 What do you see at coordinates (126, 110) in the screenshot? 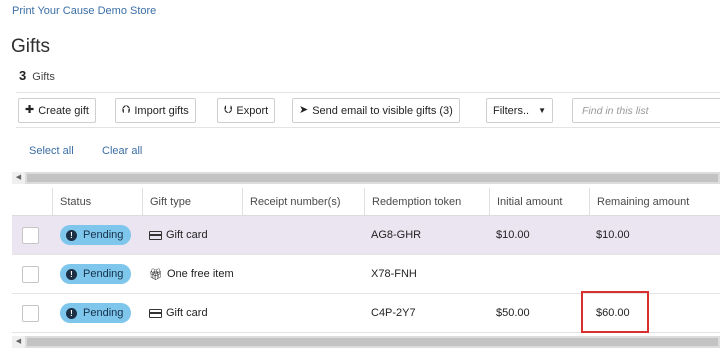
I see `upload-icon: ⮉` at bounding box center [126, 110].